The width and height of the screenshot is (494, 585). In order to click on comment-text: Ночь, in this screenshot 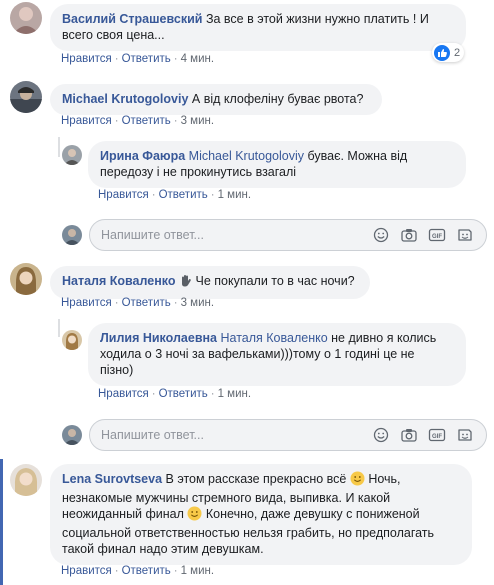, I will do `click(384, 479)`.